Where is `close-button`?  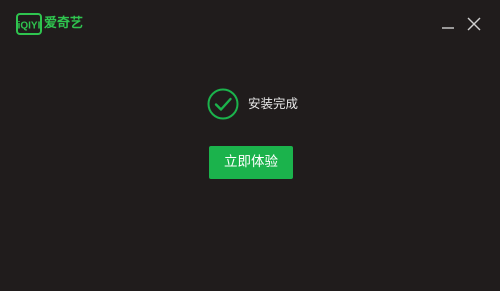 close-button is located at coordinates (474, 24).